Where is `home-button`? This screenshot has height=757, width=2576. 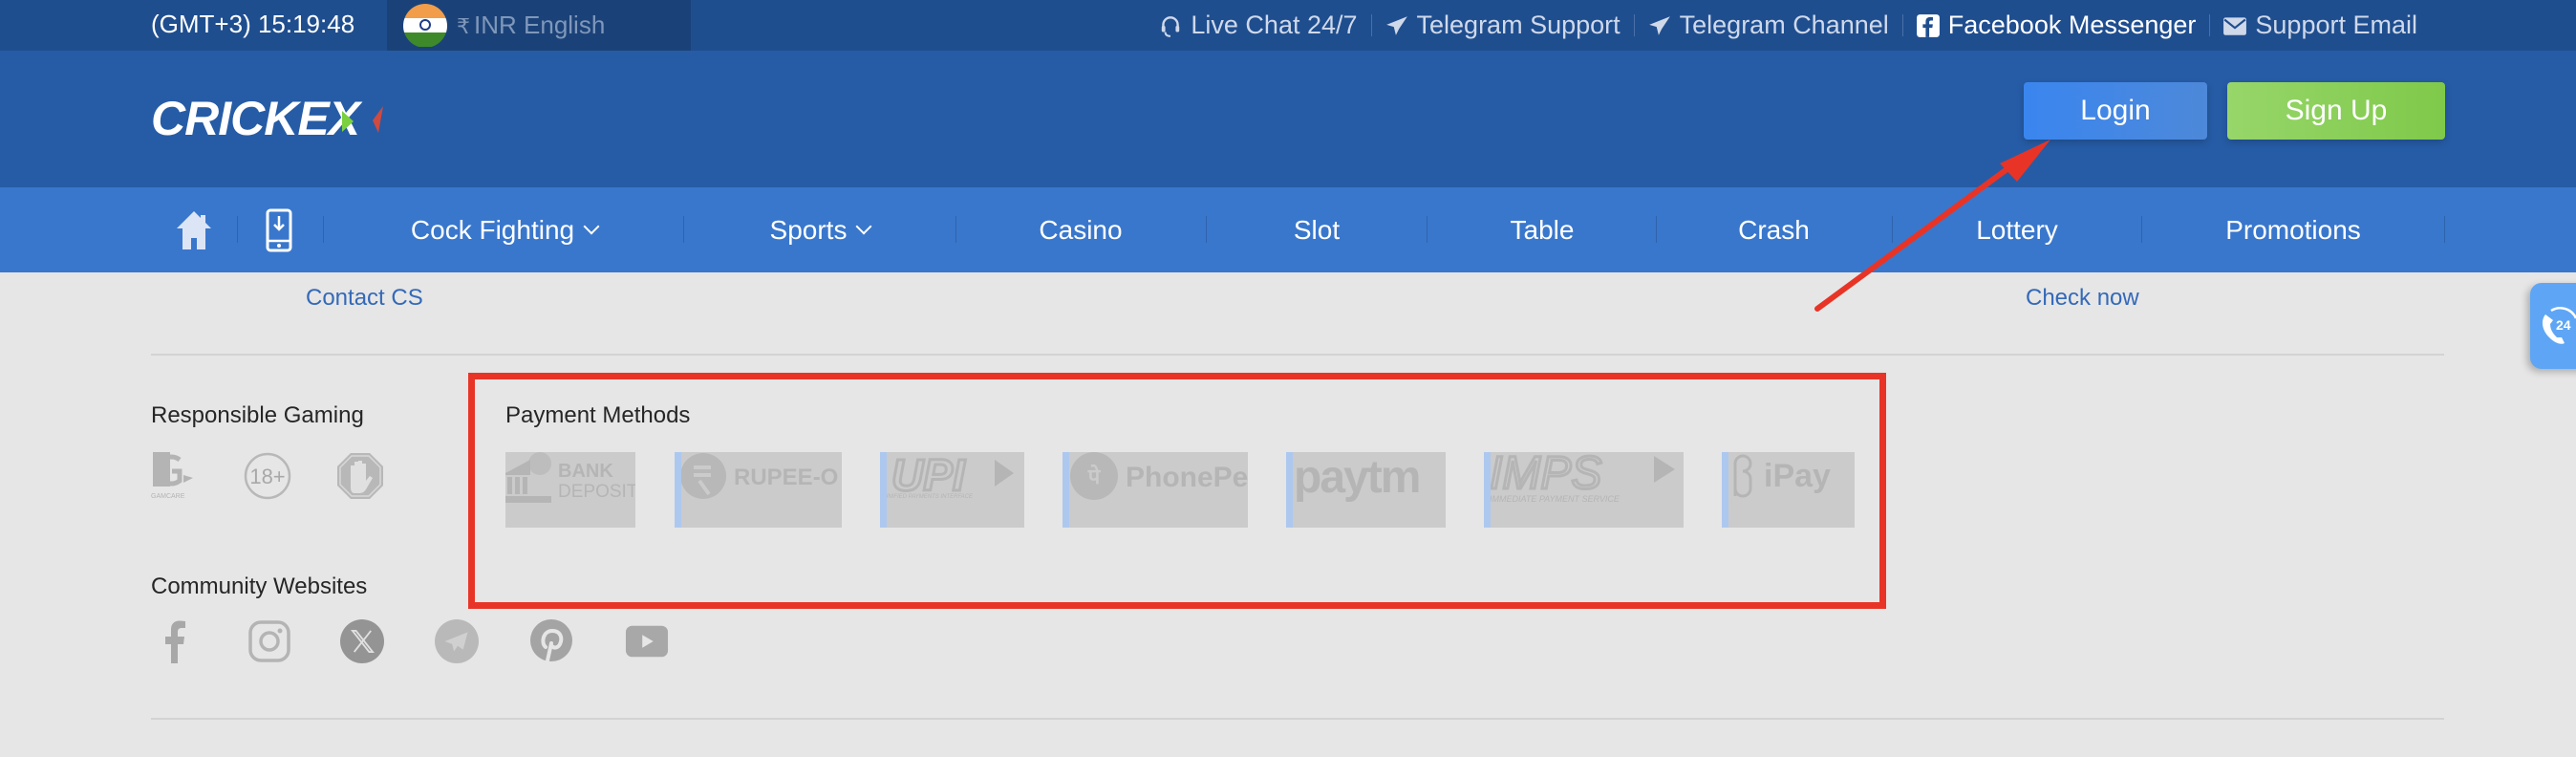
home-button is located at coordinates (194, 229).